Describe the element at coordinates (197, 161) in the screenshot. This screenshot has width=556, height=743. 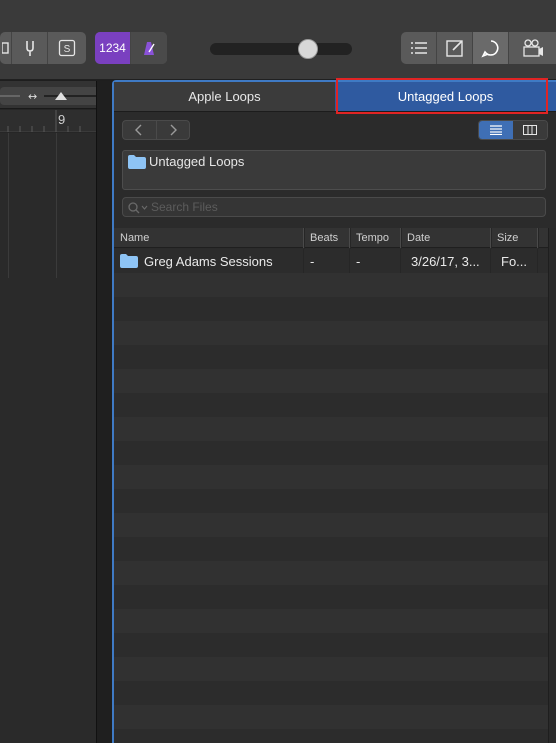
I see `current-folder-label: Untagged Loops` at that location.